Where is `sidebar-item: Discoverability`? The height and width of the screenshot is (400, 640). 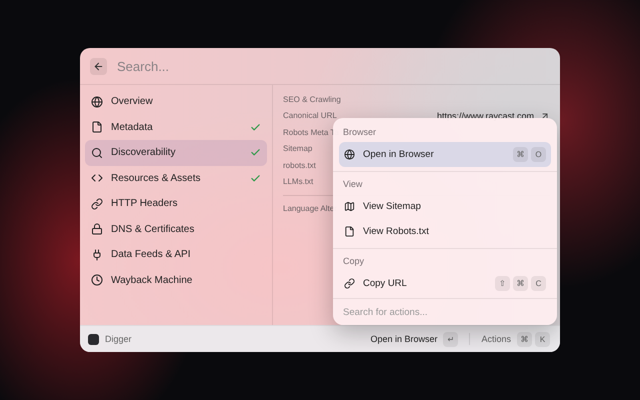 sidebar-item: Discoverability is located at coordinates (176, 153).